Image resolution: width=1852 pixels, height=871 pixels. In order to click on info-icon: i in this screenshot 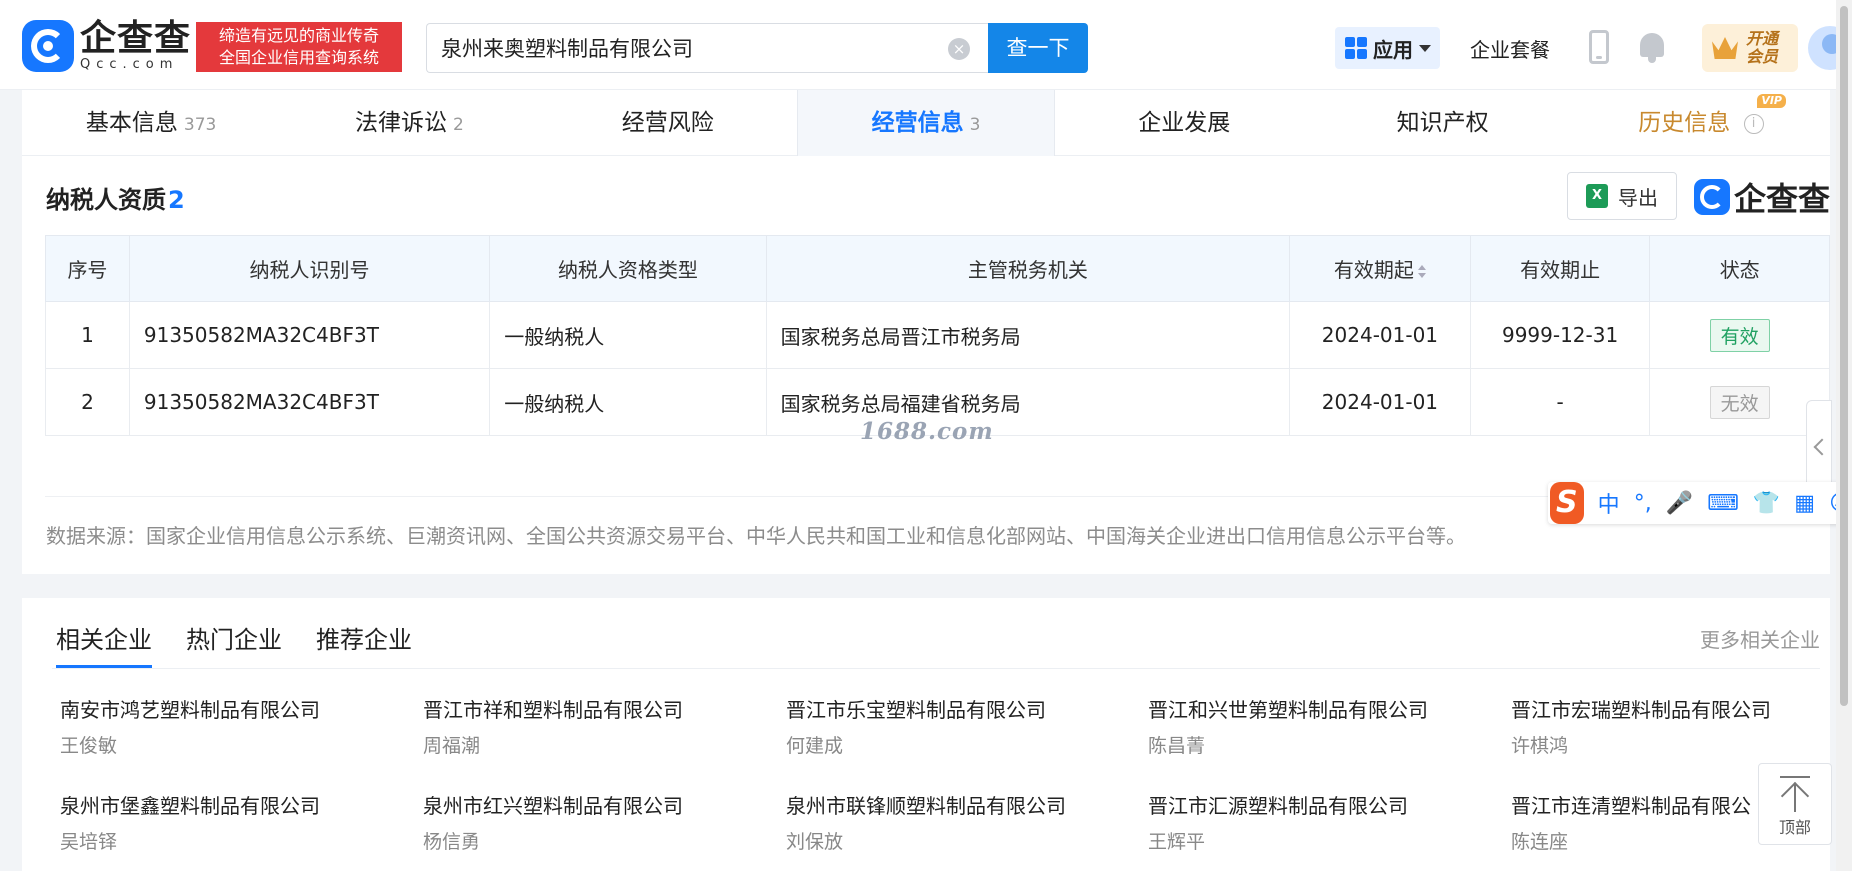, I will do `click(1753, 123)`.